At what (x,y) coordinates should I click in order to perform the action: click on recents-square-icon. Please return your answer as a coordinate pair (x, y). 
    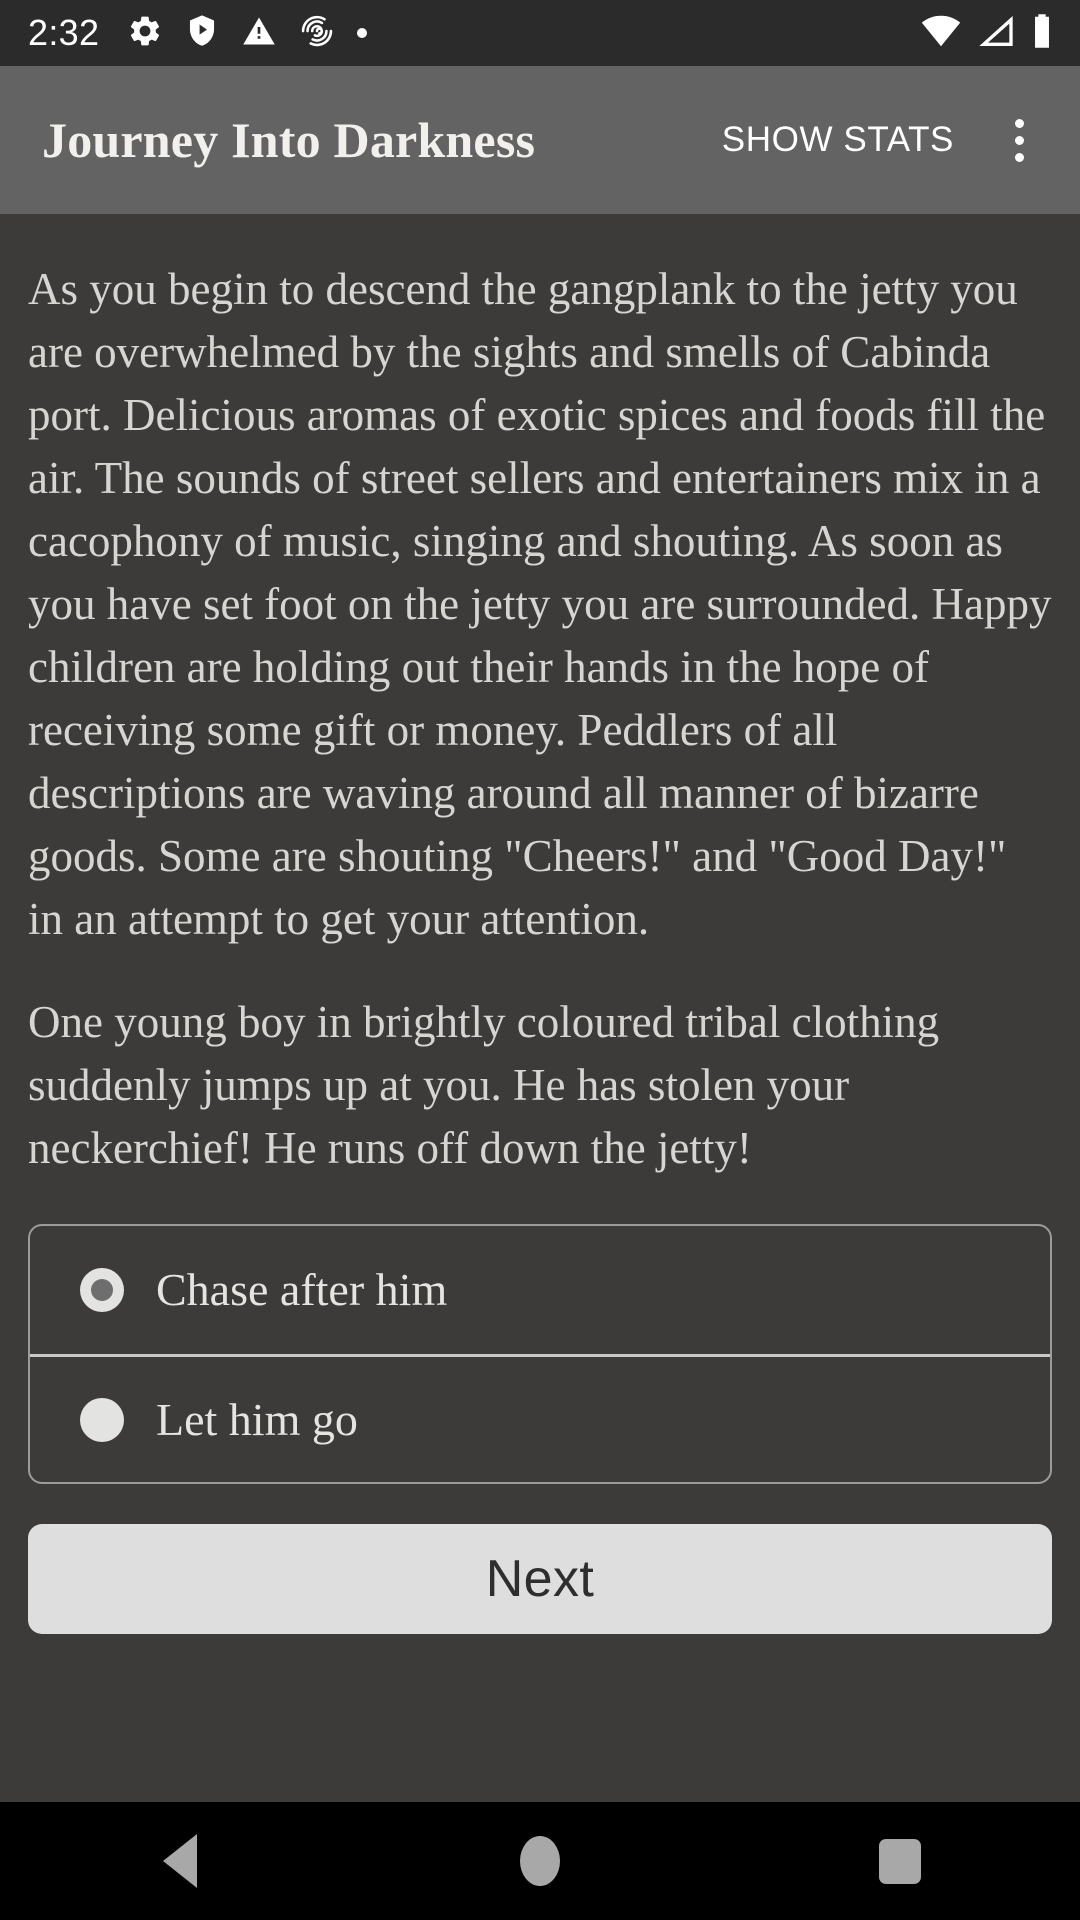
    Looking at the image, I should click on (900, 1861).